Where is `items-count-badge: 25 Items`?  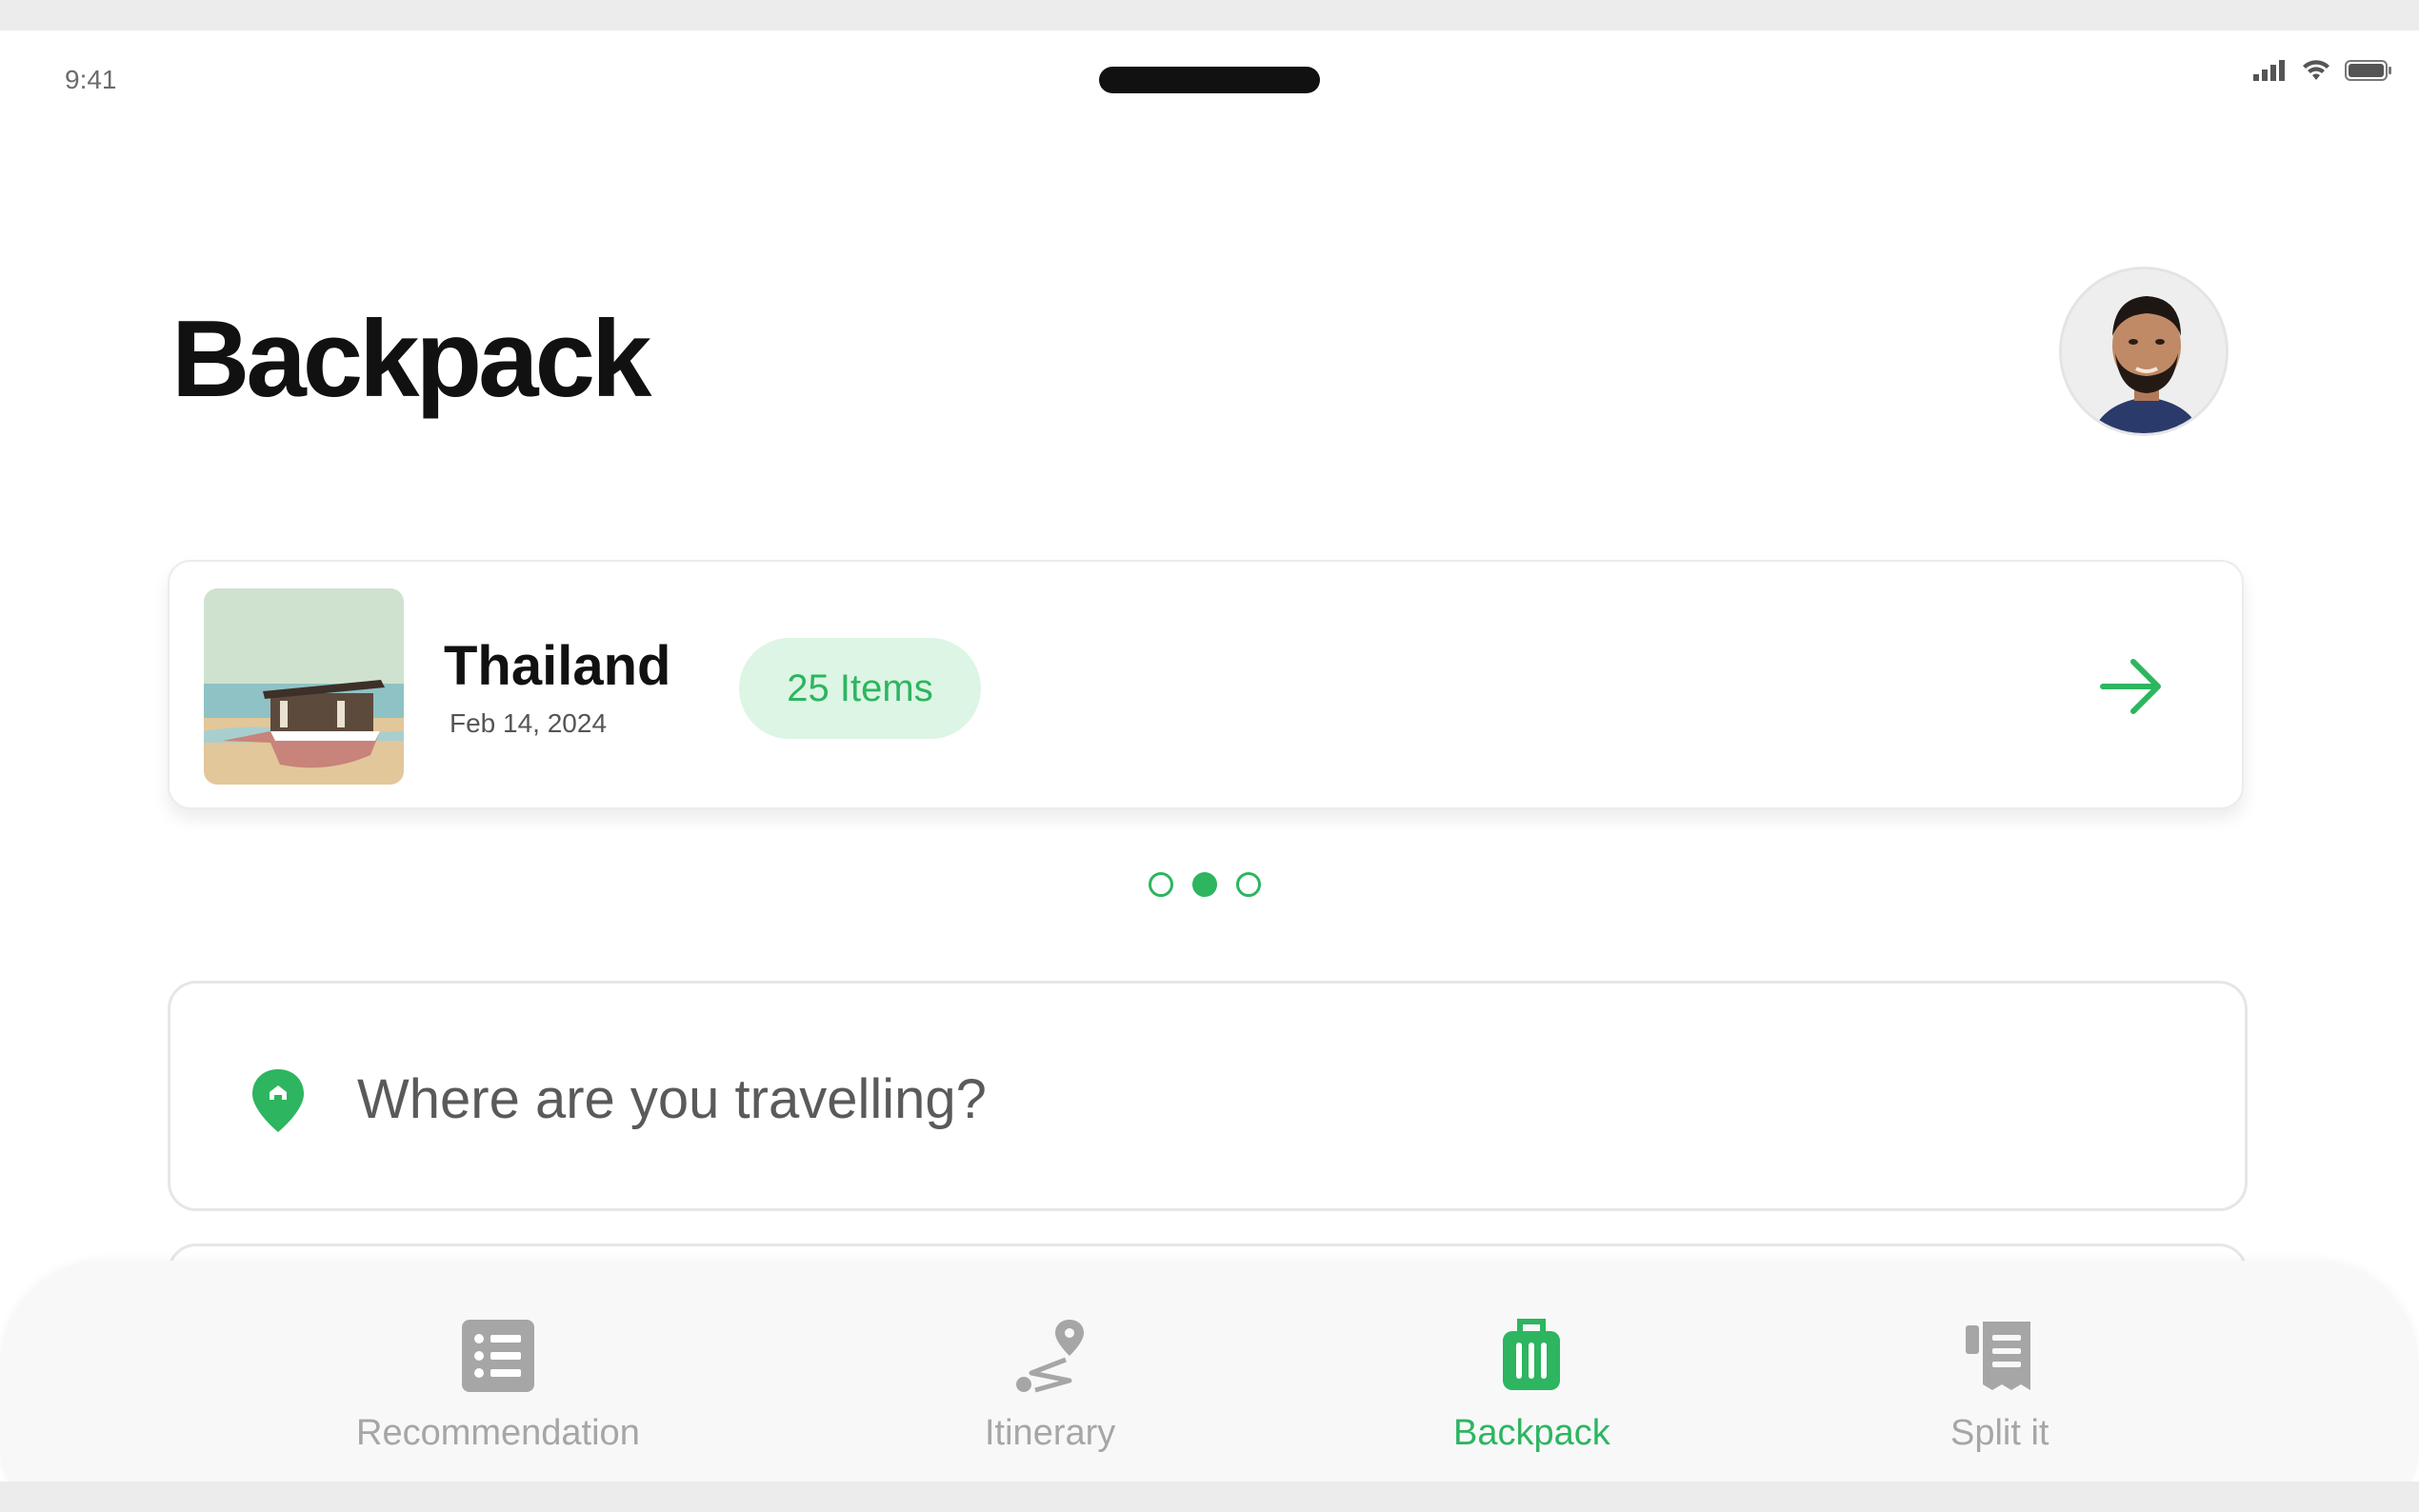
items-count-badge: 25 Items is located at coordinates (860, 688).